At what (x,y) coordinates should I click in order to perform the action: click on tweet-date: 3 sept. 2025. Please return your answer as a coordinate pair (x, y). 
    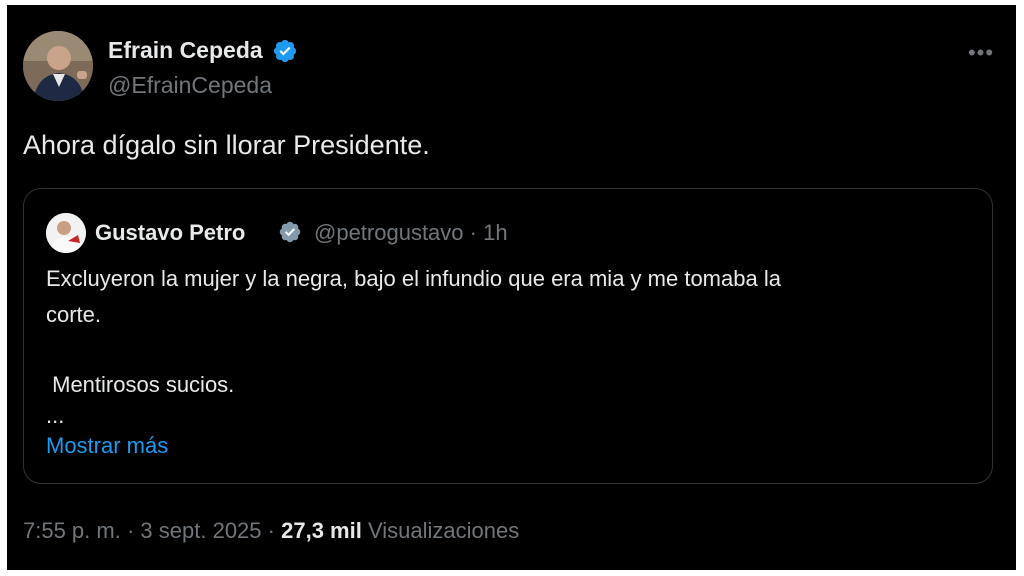
    Looking at the image, I should click on (200, 530).